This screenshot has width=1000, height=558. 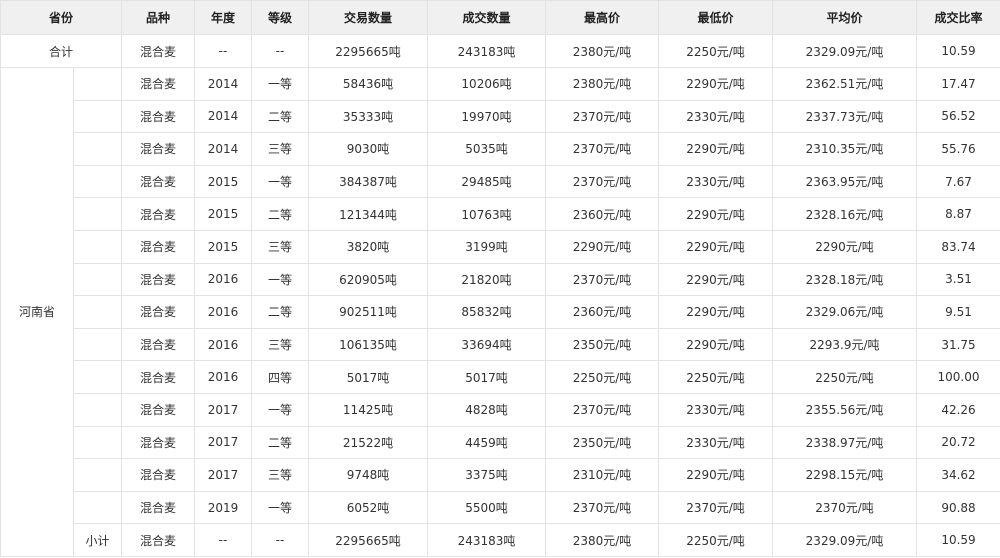 I want to click on table-cell: 3375吨, so click(x=487, y=475).